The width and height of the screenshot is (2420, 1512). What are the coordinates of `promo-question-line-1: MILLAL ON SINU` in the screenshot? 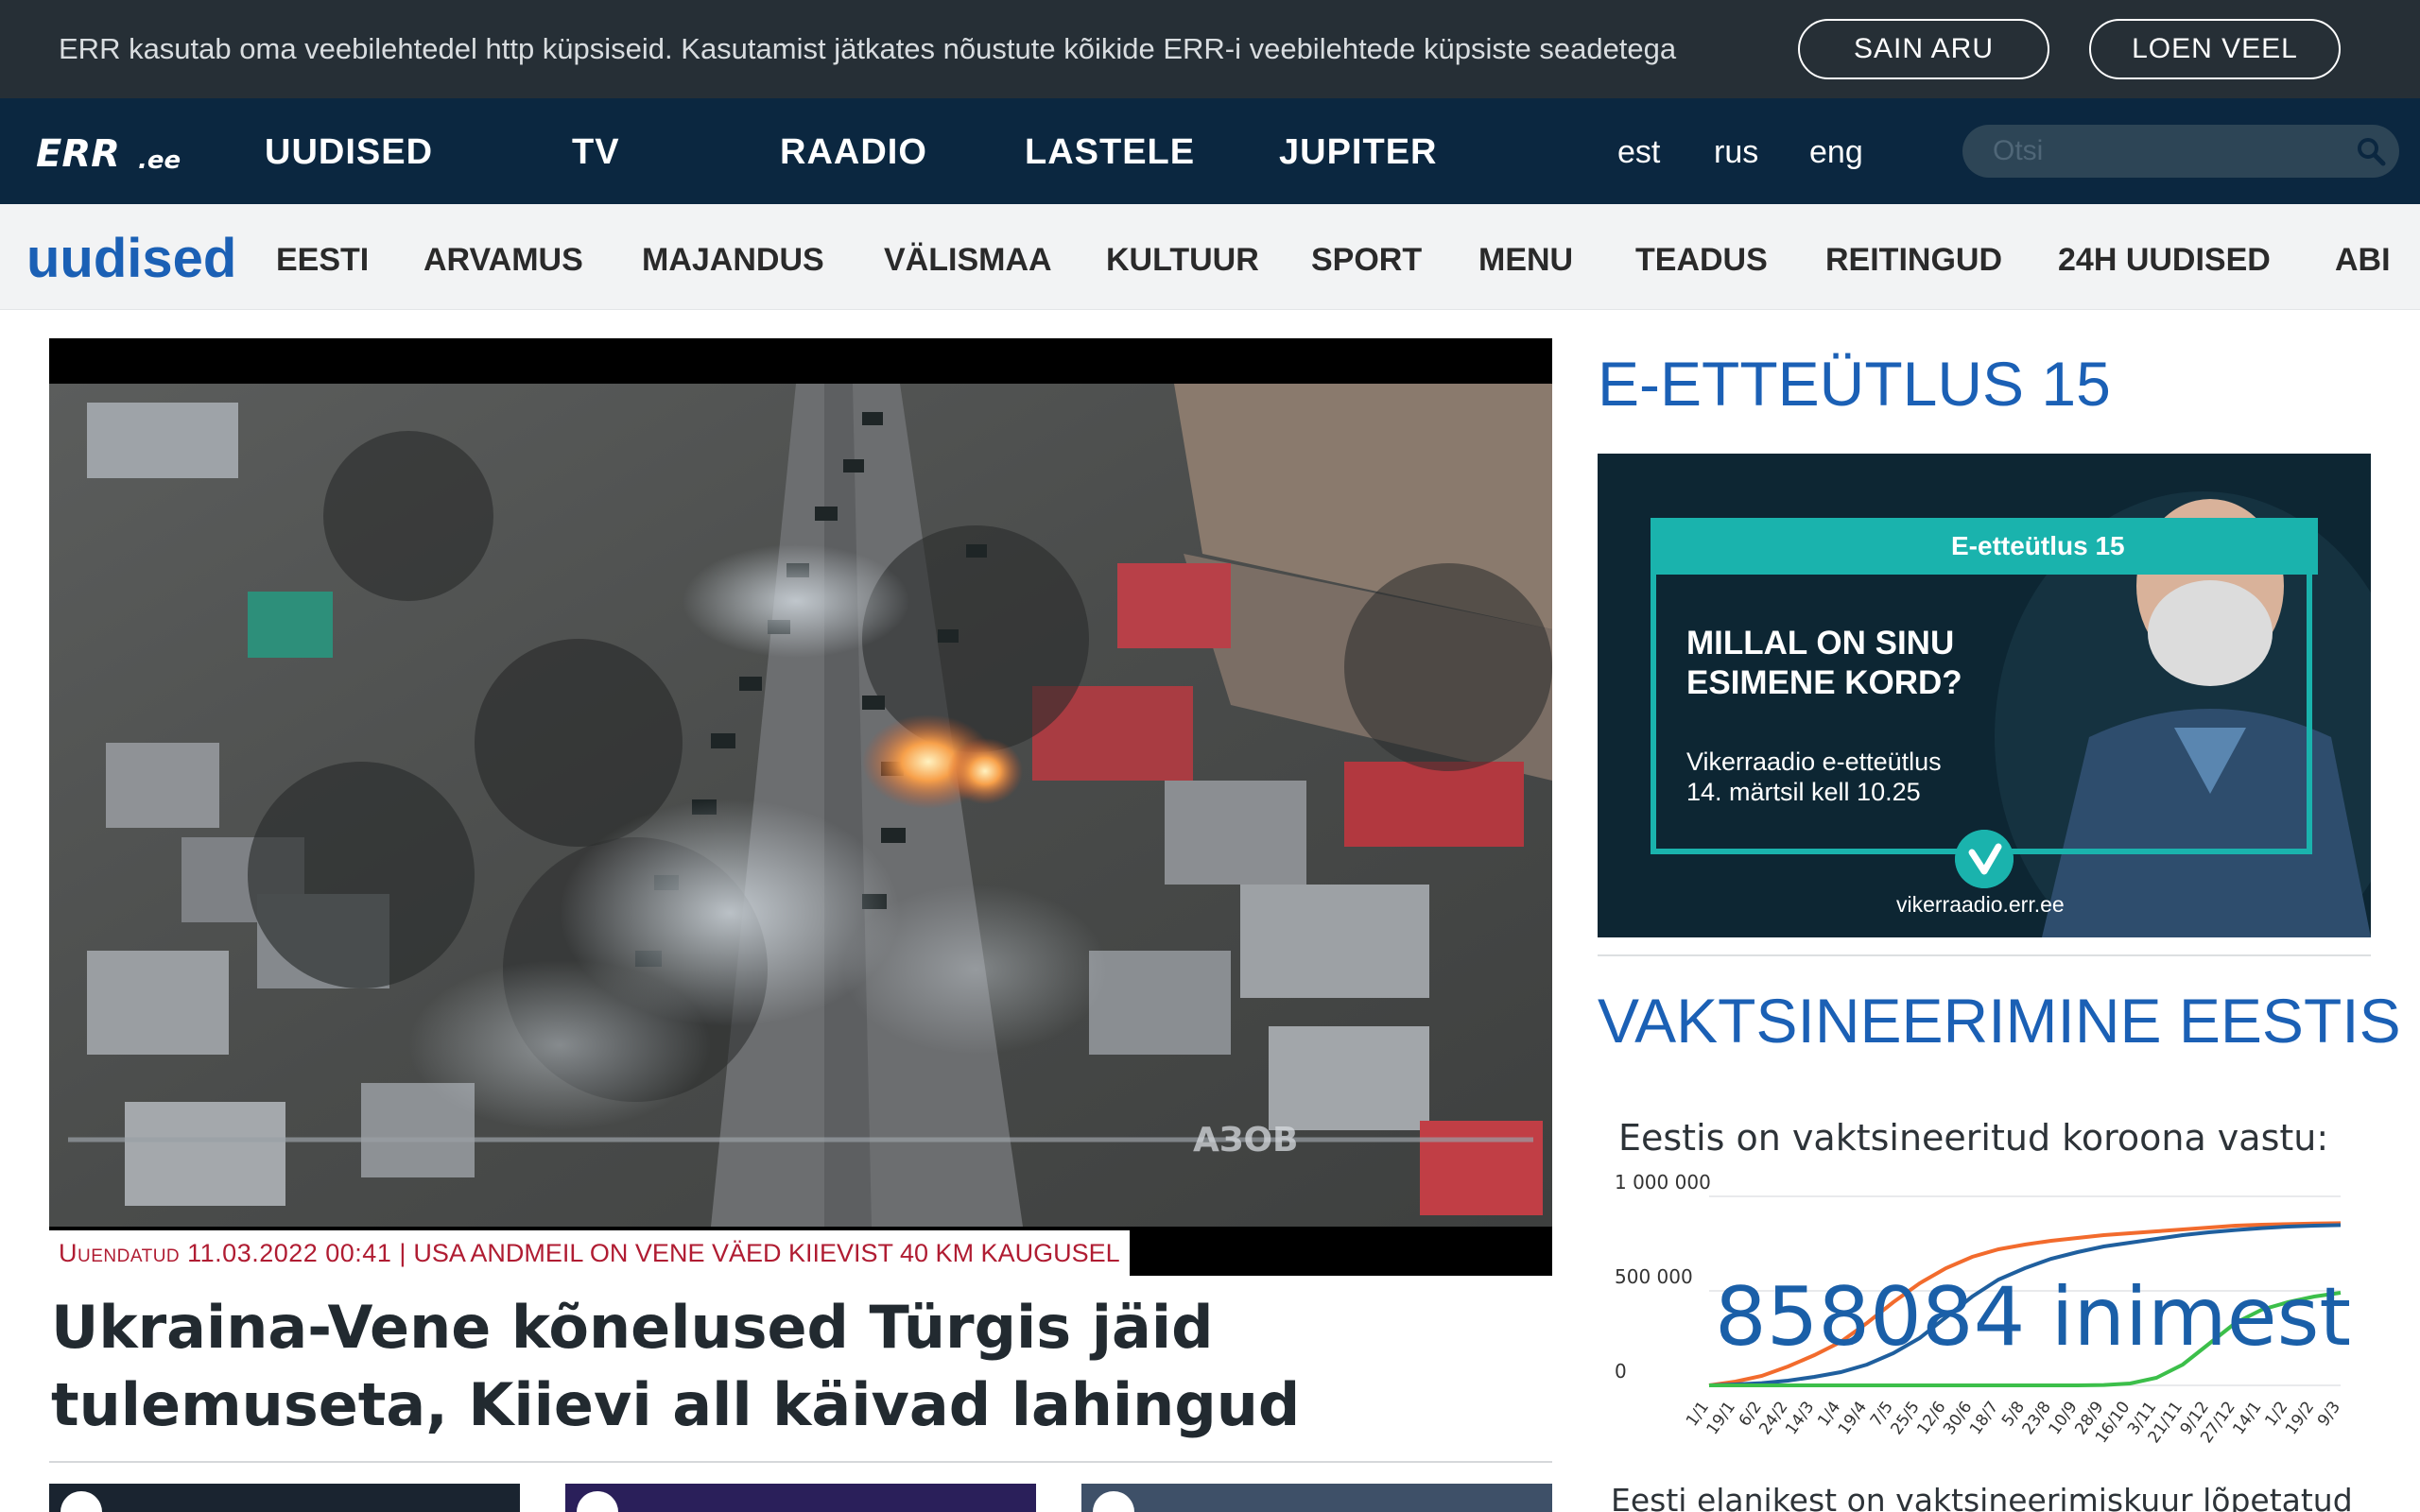 It's located at (1821, 643).